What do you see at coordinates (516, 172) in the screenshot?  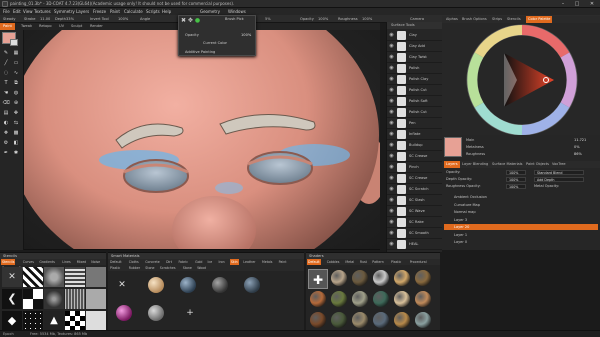 I see `layer-opacity-value: 100%` at bounding box center [516, 172].